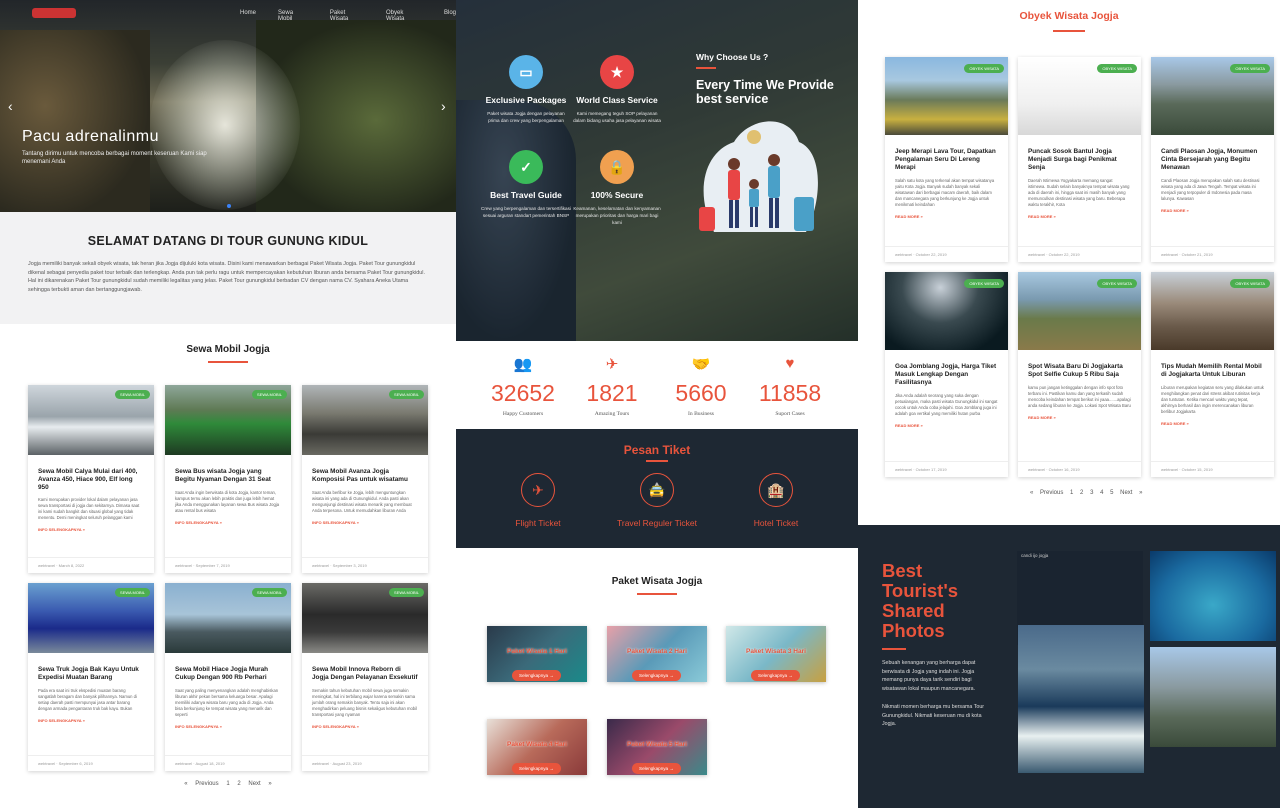  Describe the element at coordinates (657, 747) in the screenshot. I see `paket-card: Paket Wisata 5 Hari Selengkapnya →` at that location.